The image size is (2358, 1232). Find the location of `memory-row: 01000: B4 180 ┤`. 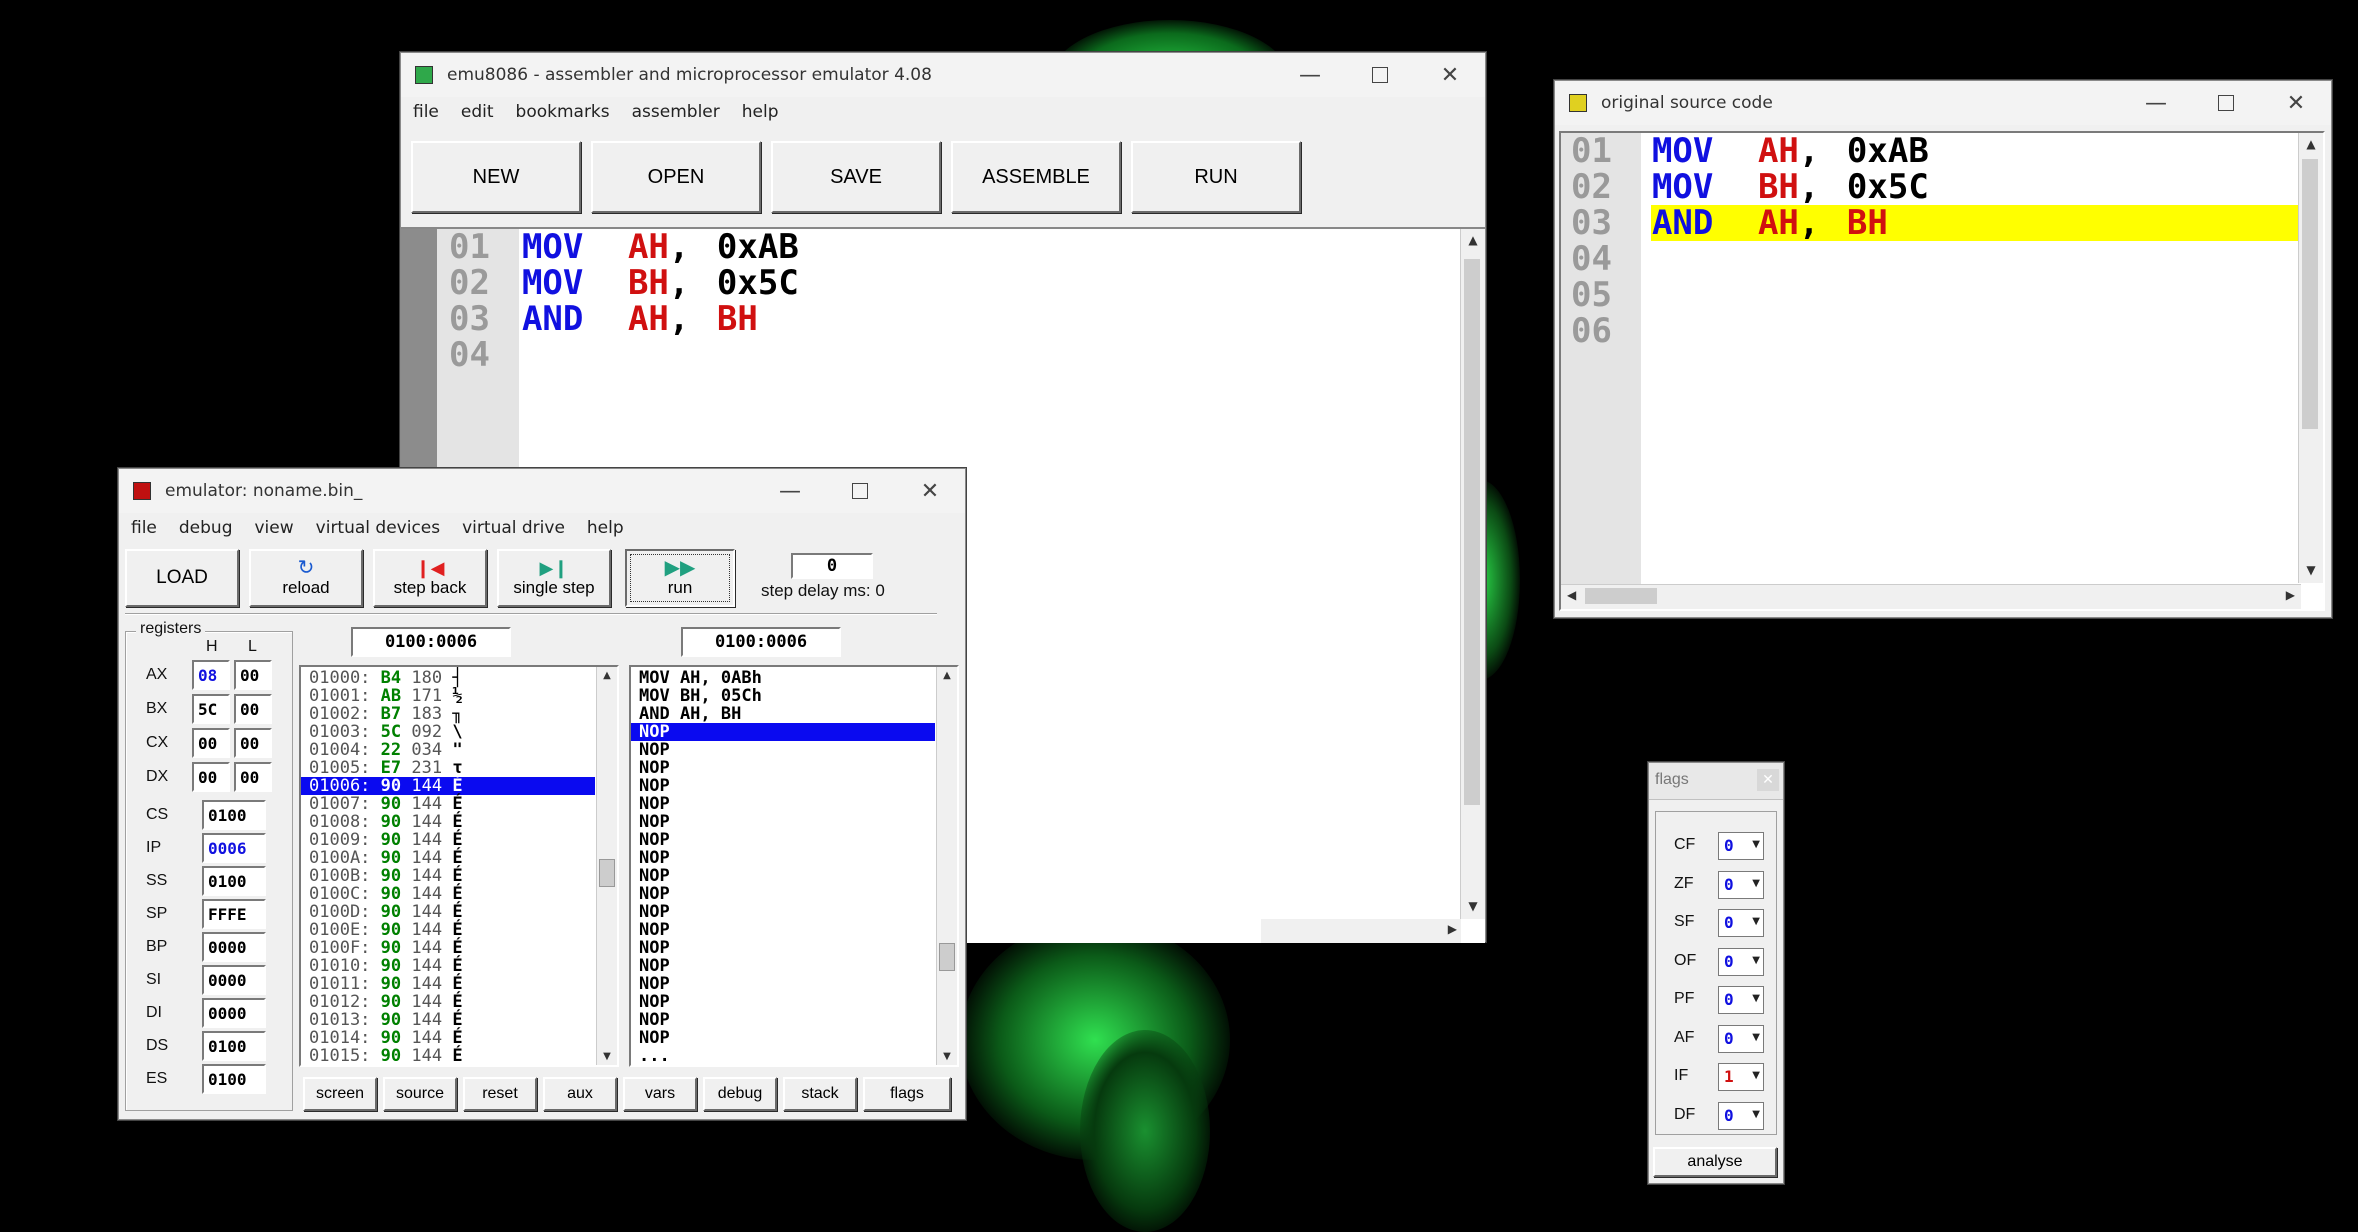

memory-row: 01000: B4 180 ┤ is located at coordinates (448, 678).